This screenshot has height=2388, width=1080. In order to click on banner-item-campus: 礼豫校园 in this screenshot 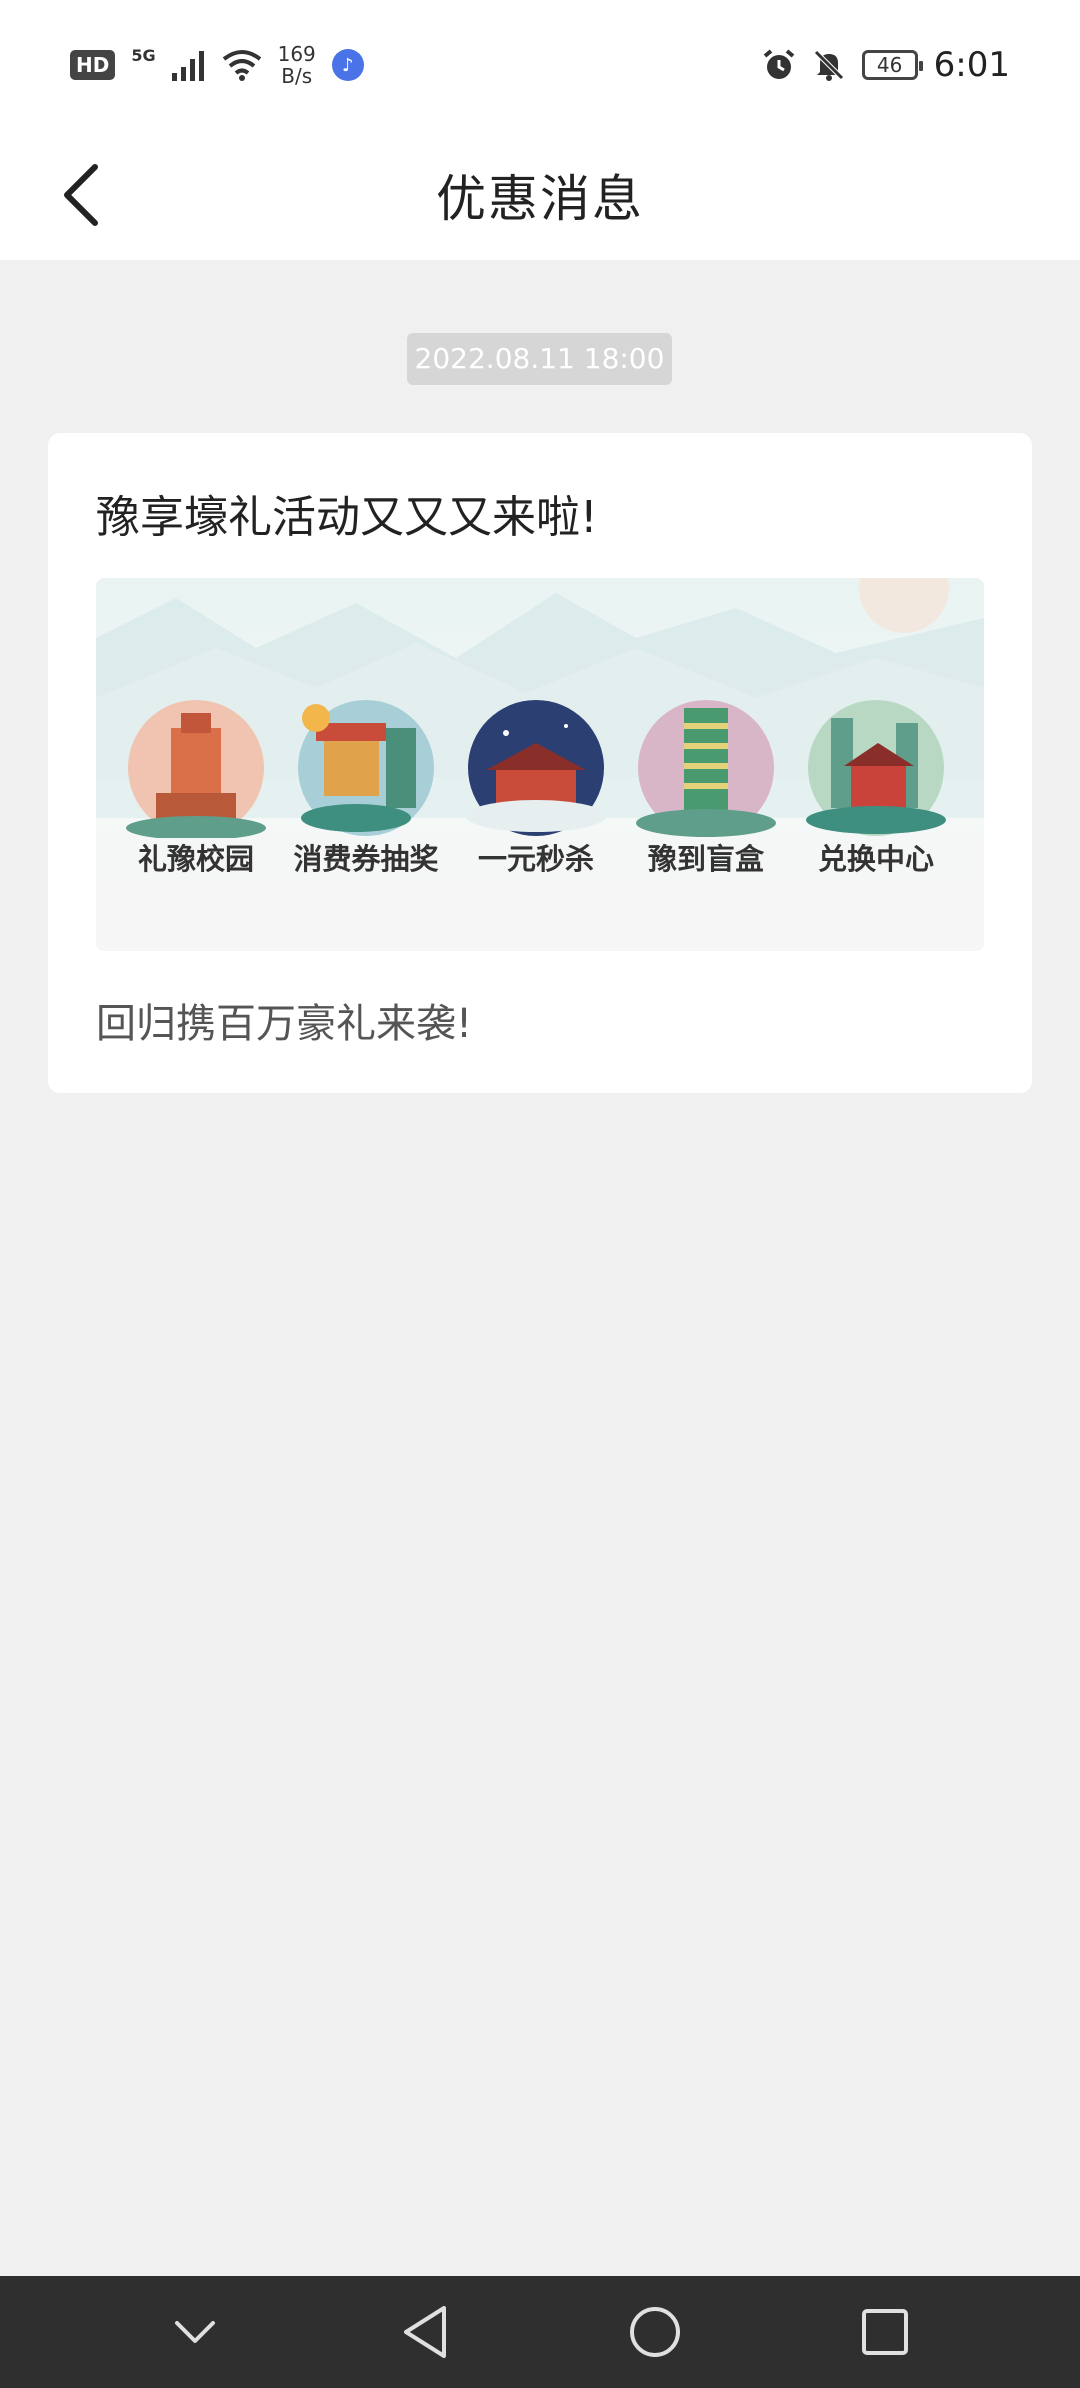, I will do `click(196, 798)`.